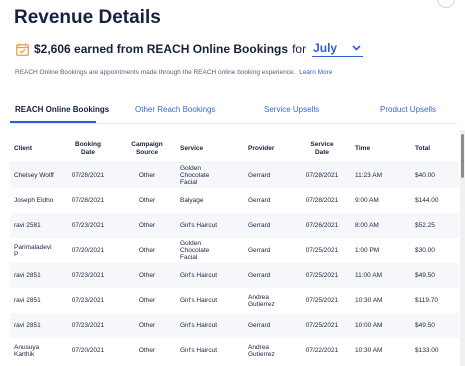  I want to click on chevron-down-icon, so click(356, 48).